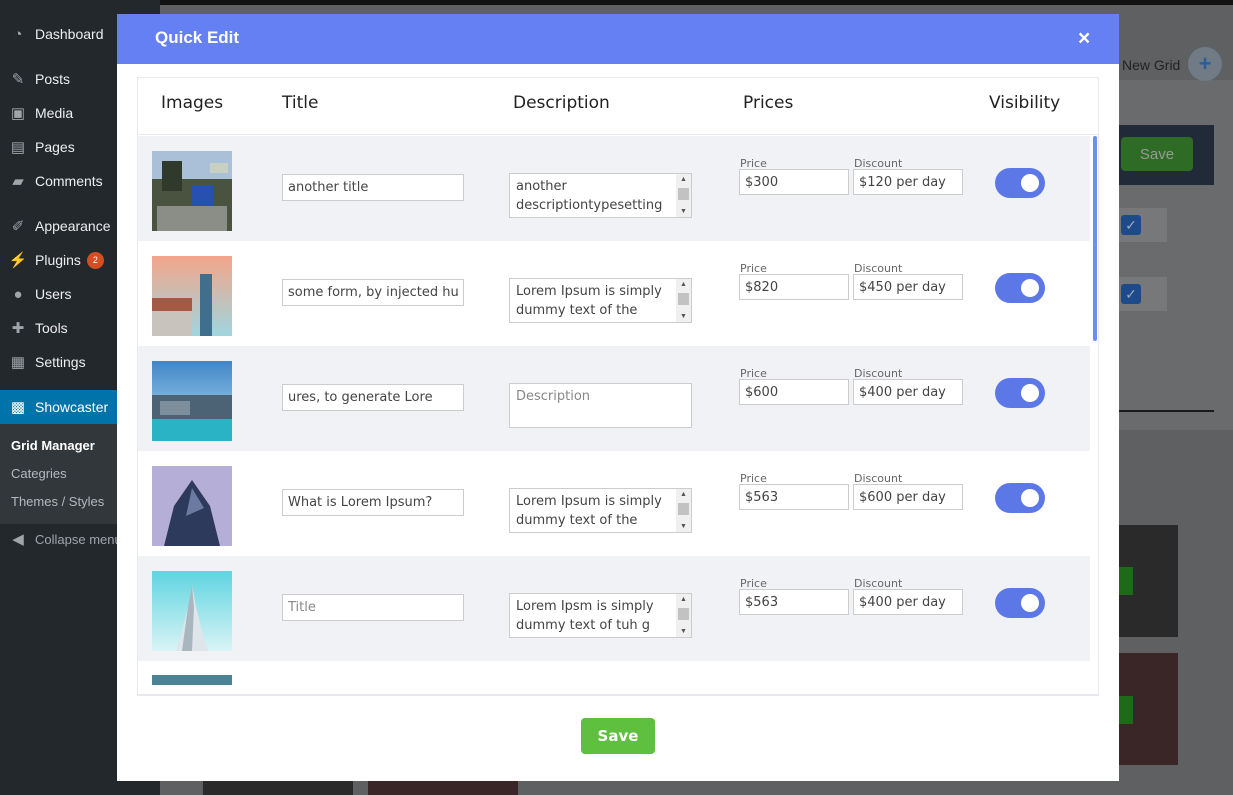 Image resolution: width=1233 pixels, height=795 pixels. I want to click on brush-icon: ✐, so click(18, 226).